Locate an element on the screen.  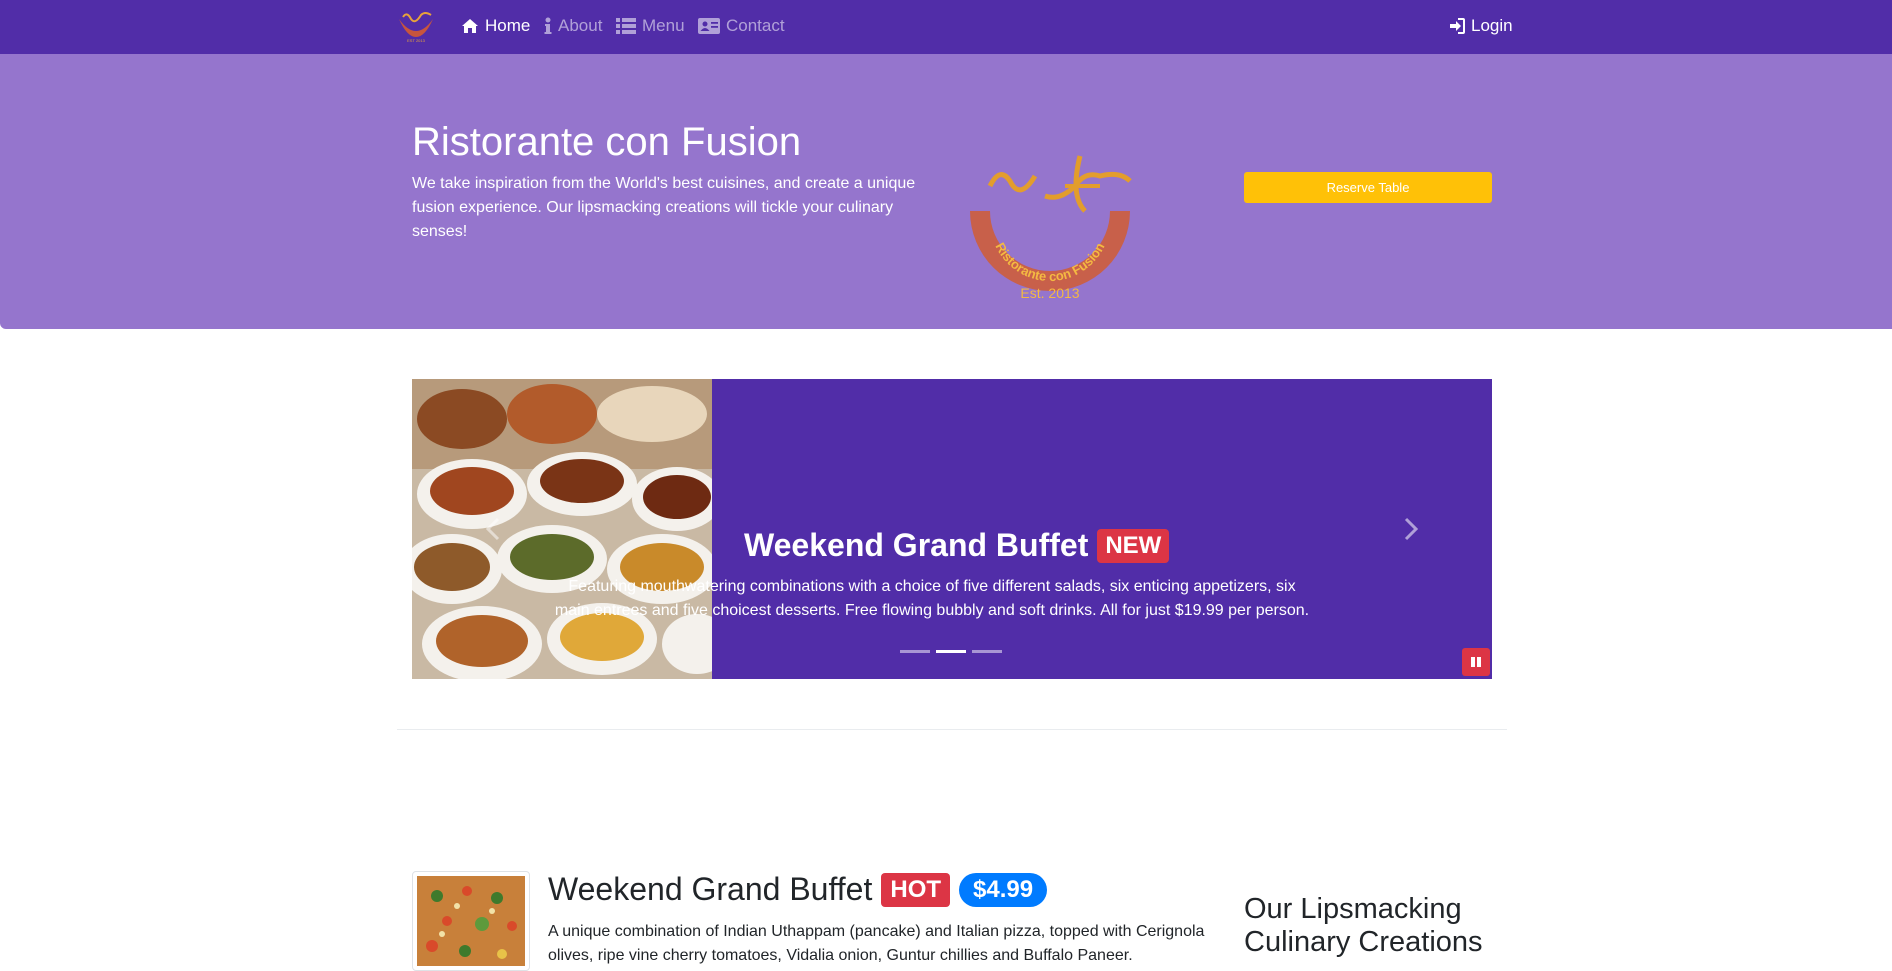
featured-dish-title: Weekend Grand Buffet HOT $4.99 is located at coordinates (798, 889).